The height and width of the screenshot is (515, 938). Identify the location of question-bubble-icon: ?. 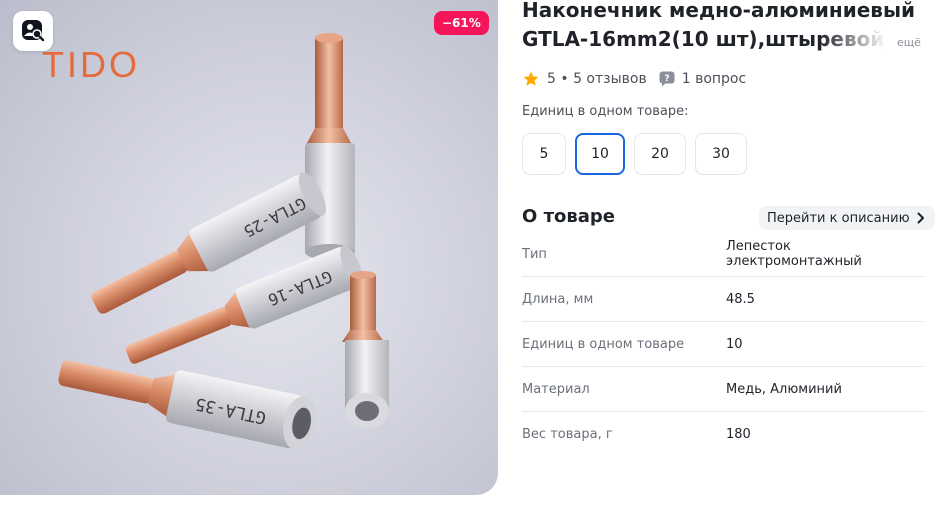
(667, 79).